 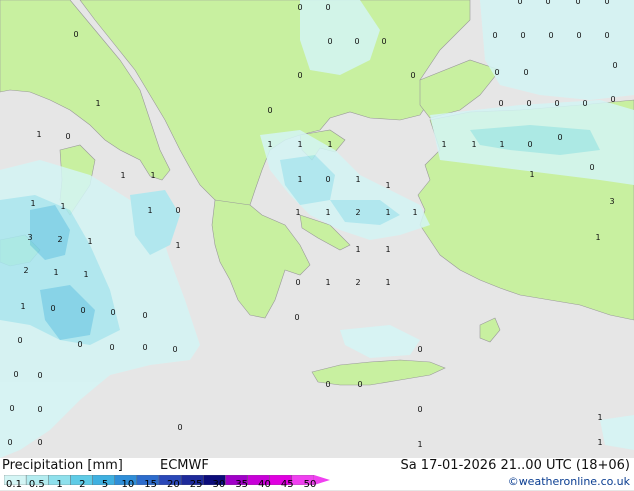 I want to click on scale-tick-label: 20, so click(x=173, y=484).